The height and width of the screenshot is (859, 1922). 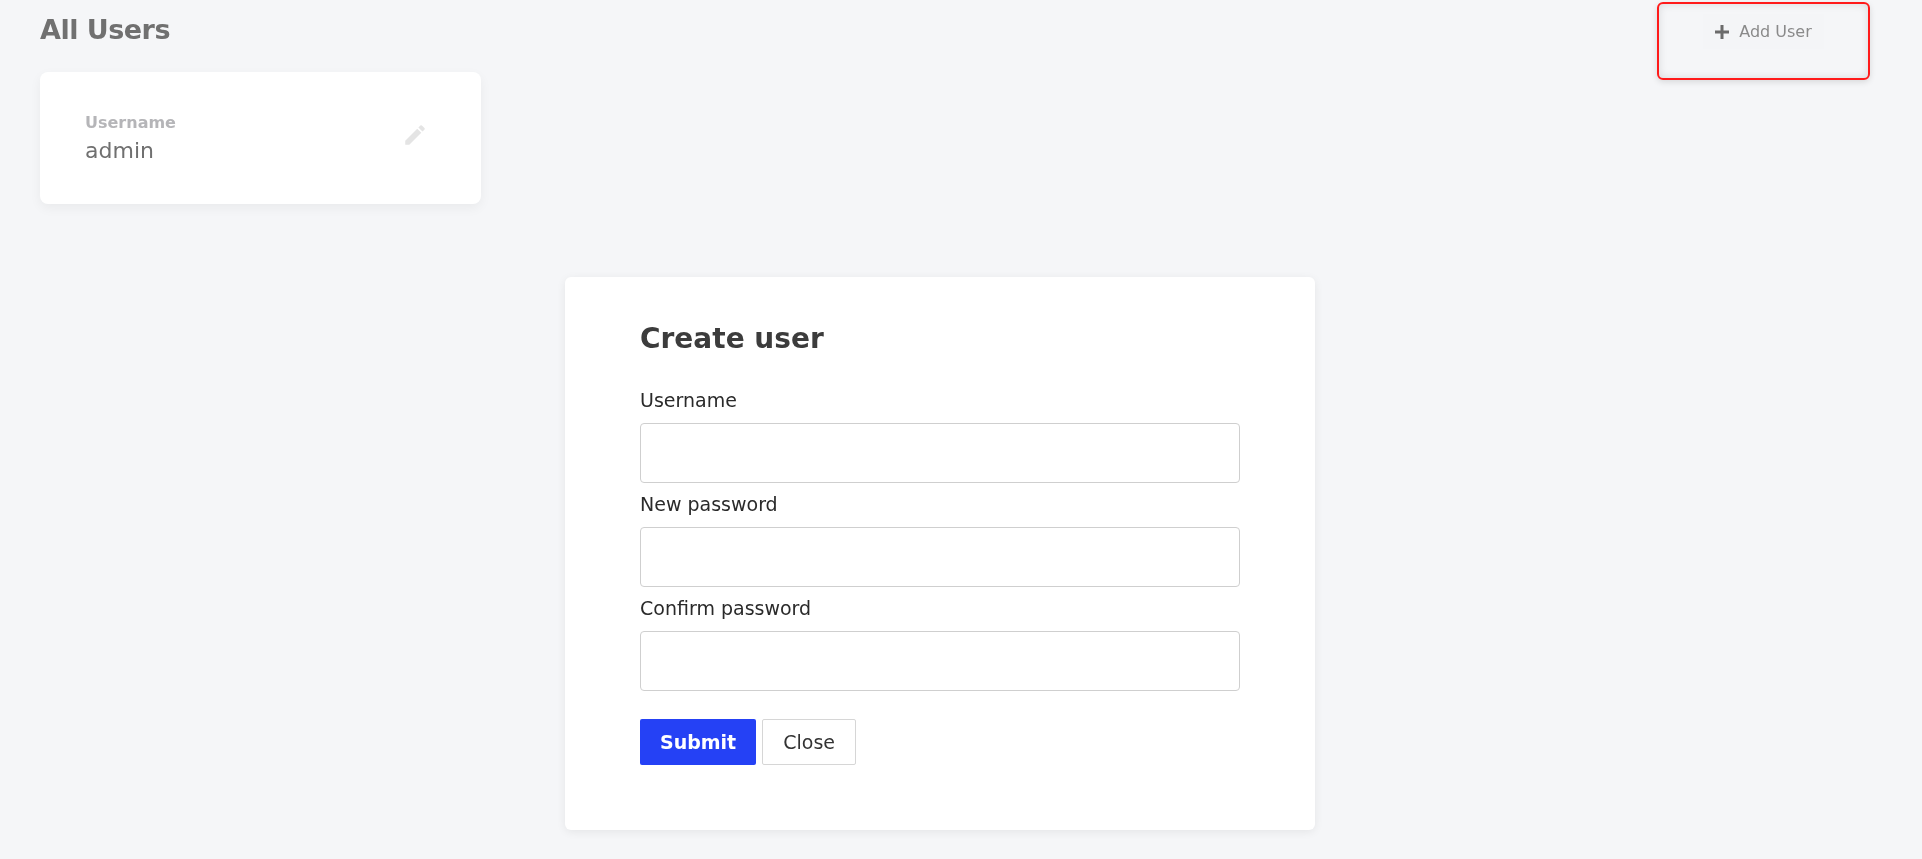 I want to click on dialog-title: Create user, so click(x=732, y=338).